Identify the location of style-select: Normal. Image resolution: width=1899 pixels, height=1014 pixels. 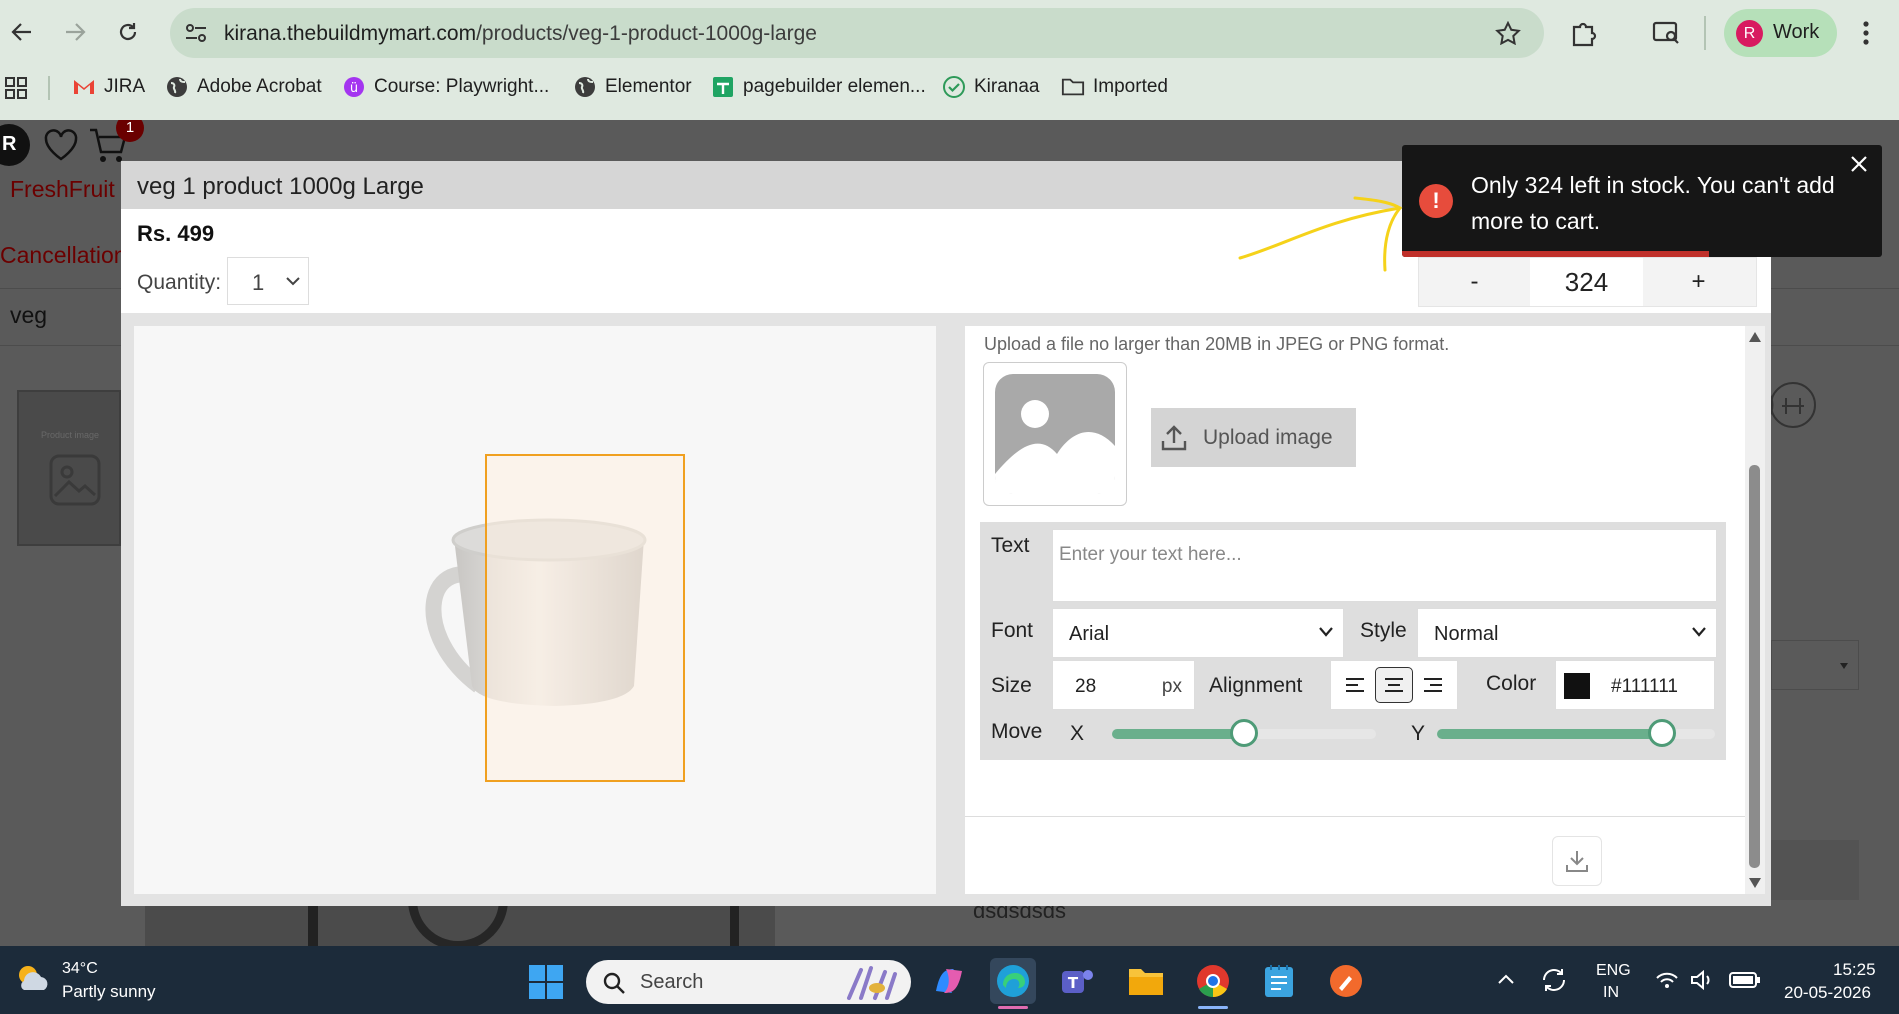
(1567, 633).